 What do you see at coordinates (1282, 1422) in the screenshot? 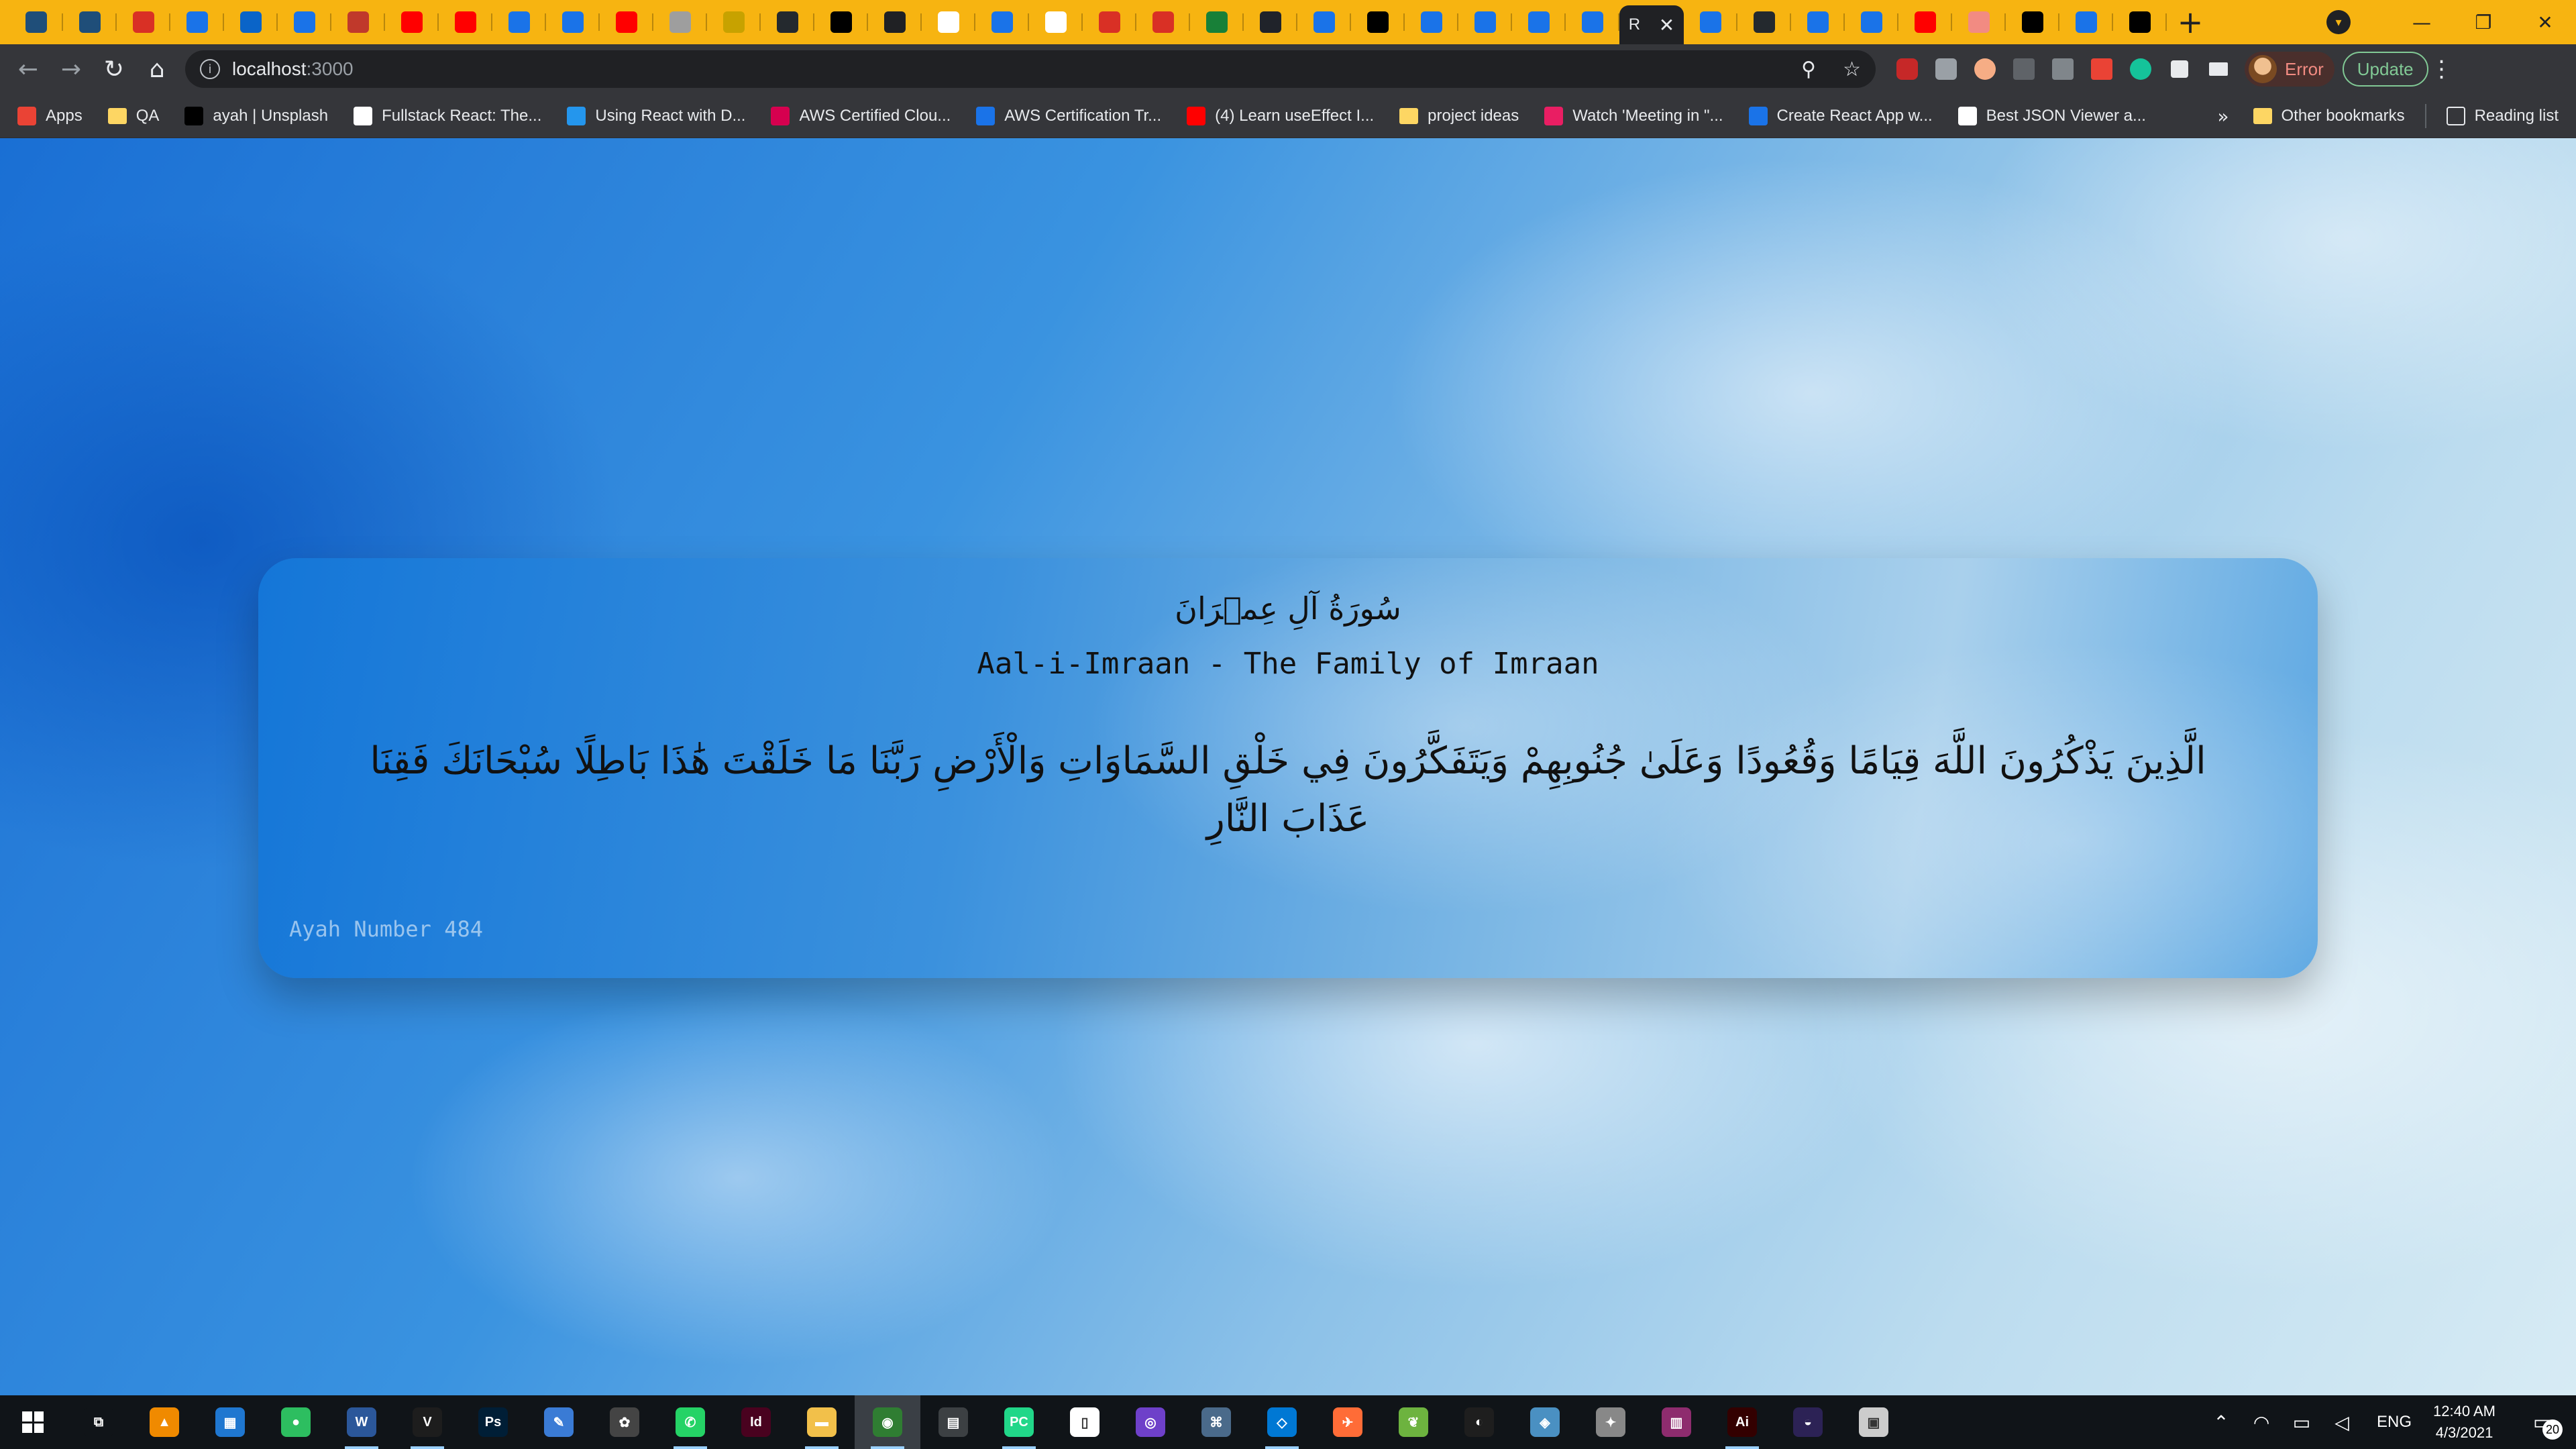
I see `taskbar-app: ◇` at bounding box center [1282, 1422].